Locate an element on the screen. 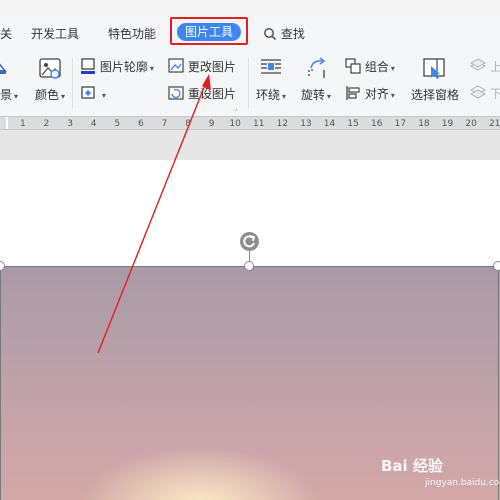 This screenshot has width=500, height=500. watermark-url: jingyan.baidu.com is located at coordinates (462, 483).